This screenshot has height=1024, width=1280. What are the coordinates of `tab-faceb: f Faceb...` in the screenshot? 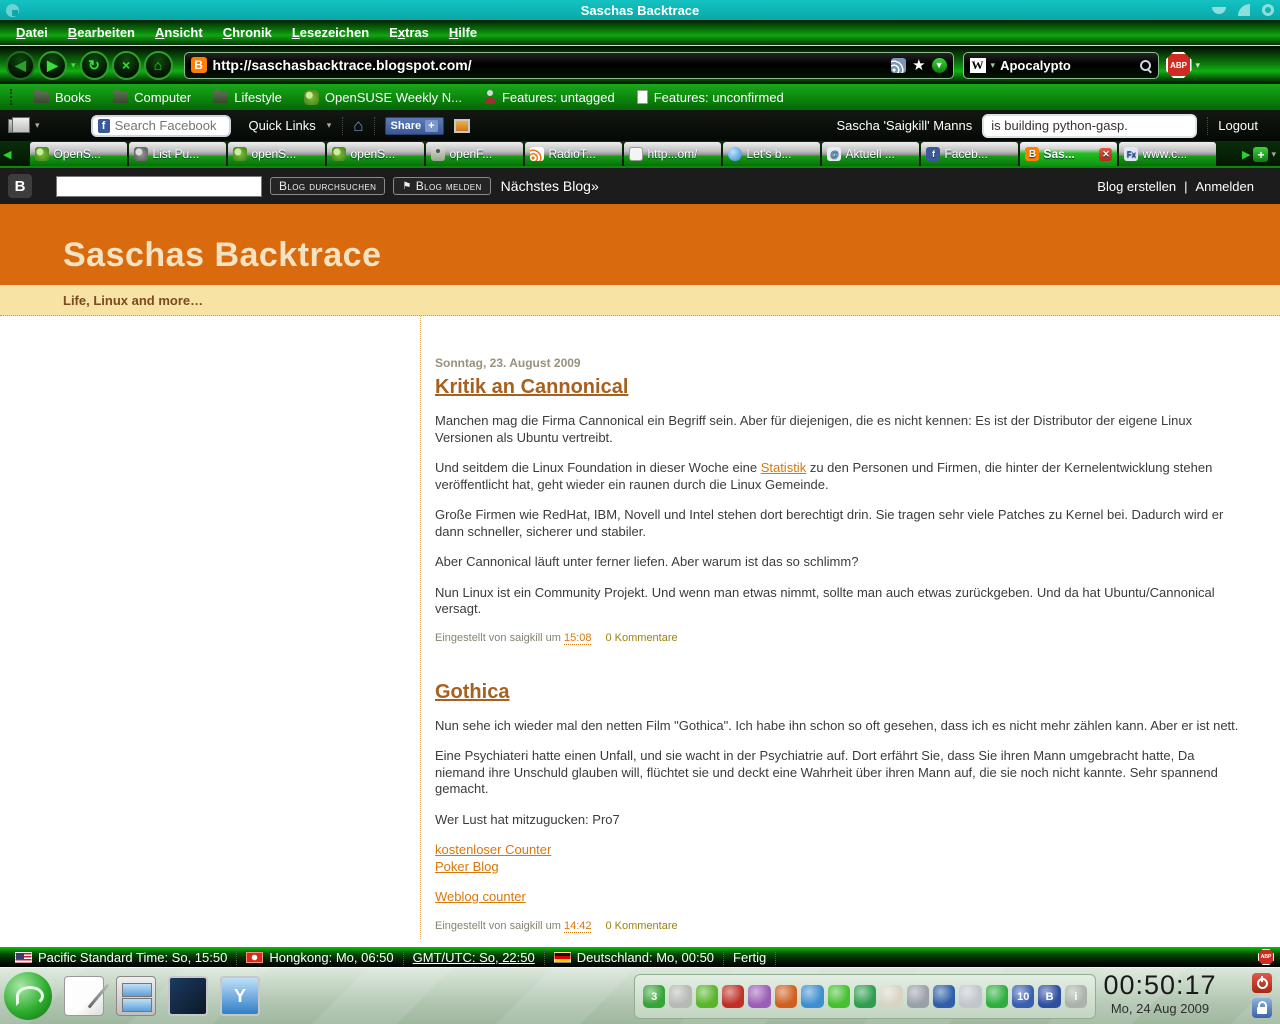 It's located at (970, 154).